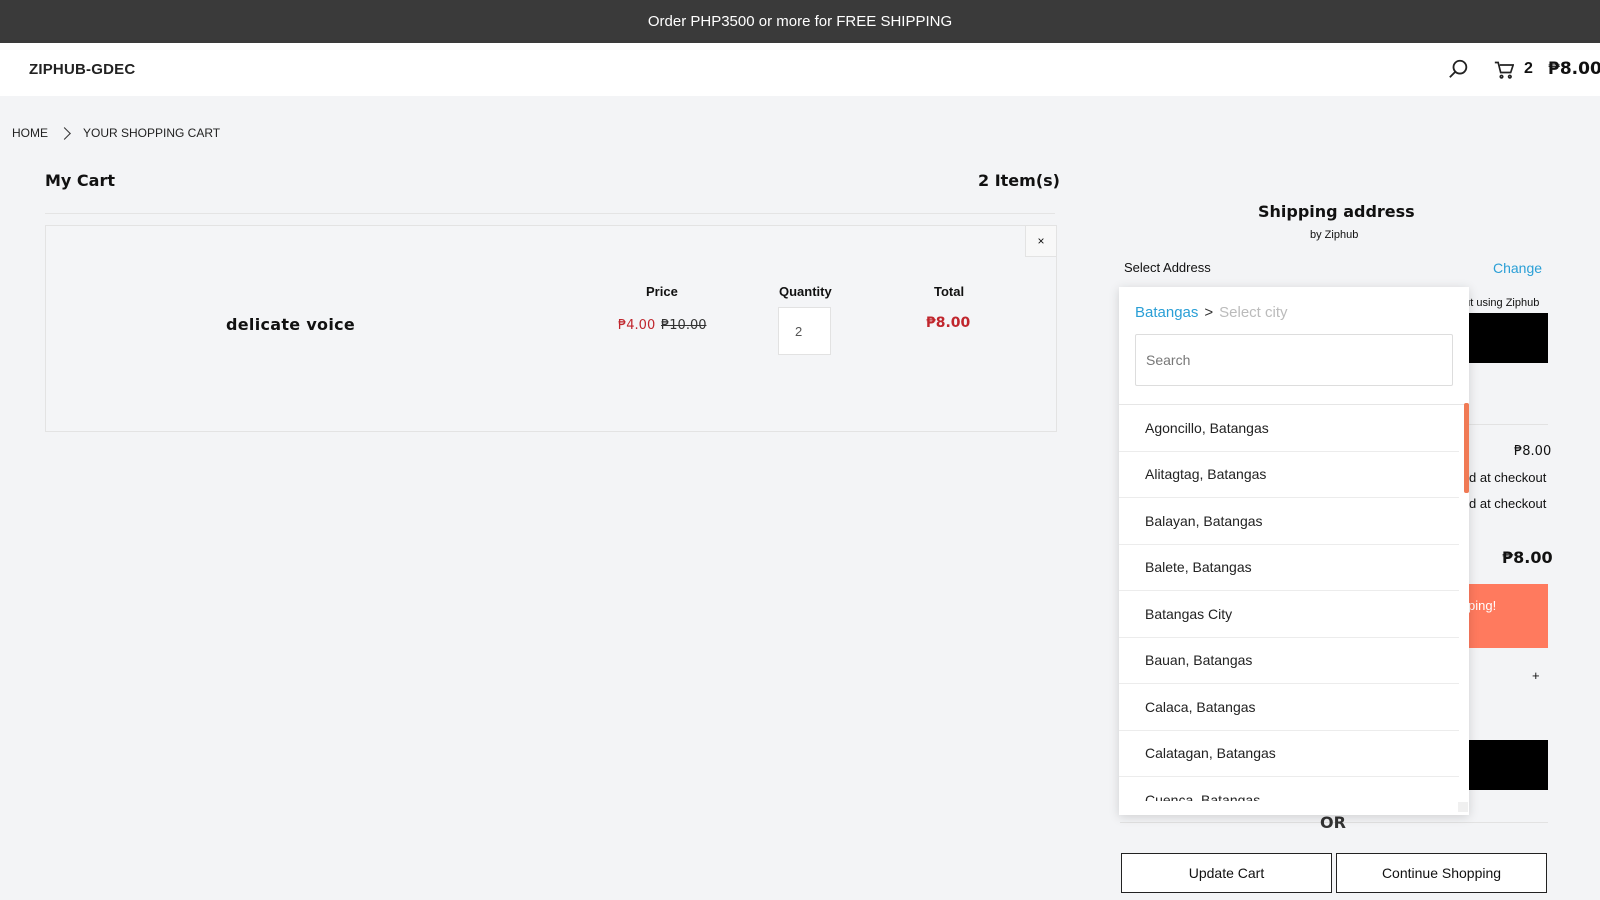  I want to click on promo-text: Order PHP3500 or more for FREE SHIPPING, so click(800, 21).